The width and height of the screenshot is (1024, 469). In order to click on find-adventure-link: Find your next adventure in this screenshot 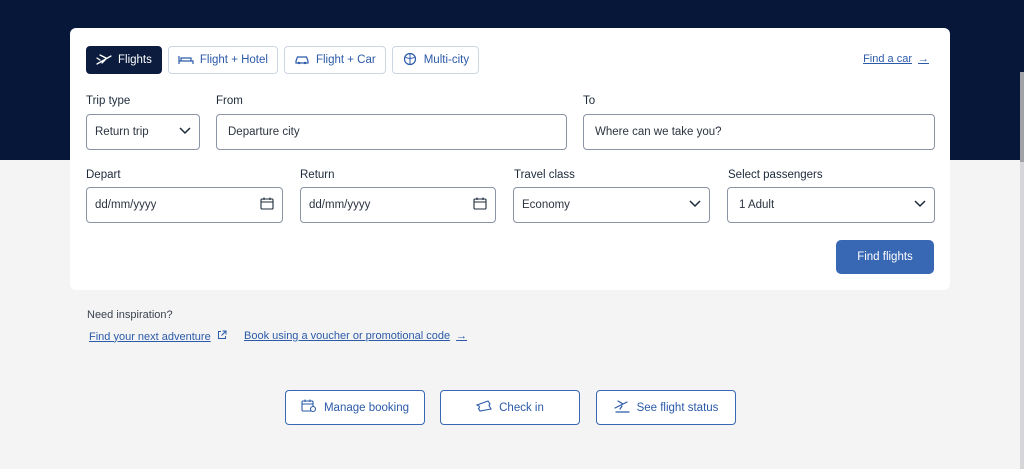, I will do `click(158, 336)`.